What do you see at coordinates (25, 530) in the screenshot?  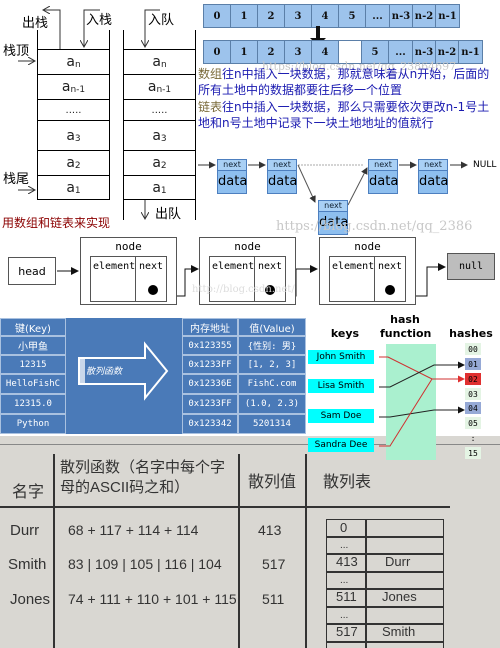 I see `row-name: Durr` at bounding box center [25, 530].